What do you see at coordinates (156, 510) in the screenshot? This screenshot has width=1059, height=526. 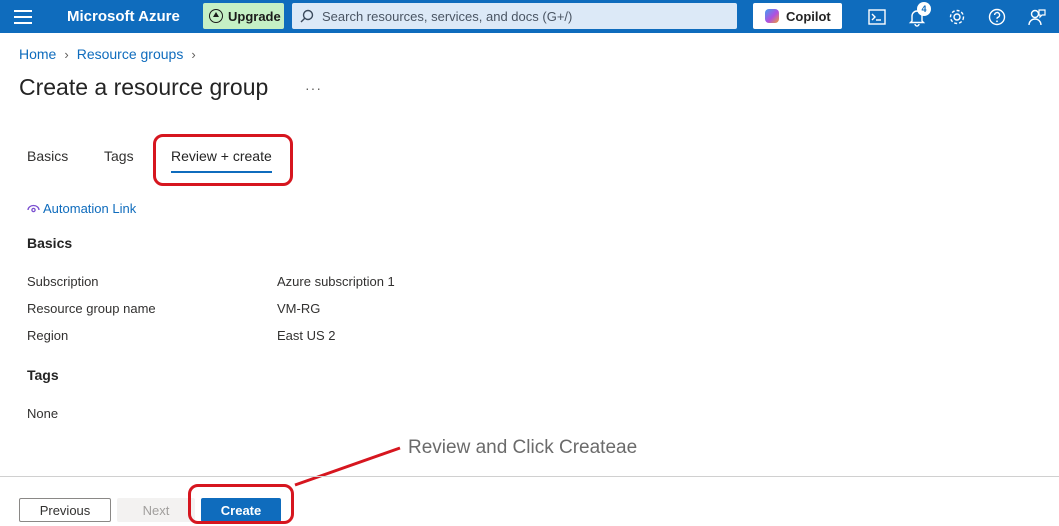 I see `next-button: Next` at bounding box center [156, 510].